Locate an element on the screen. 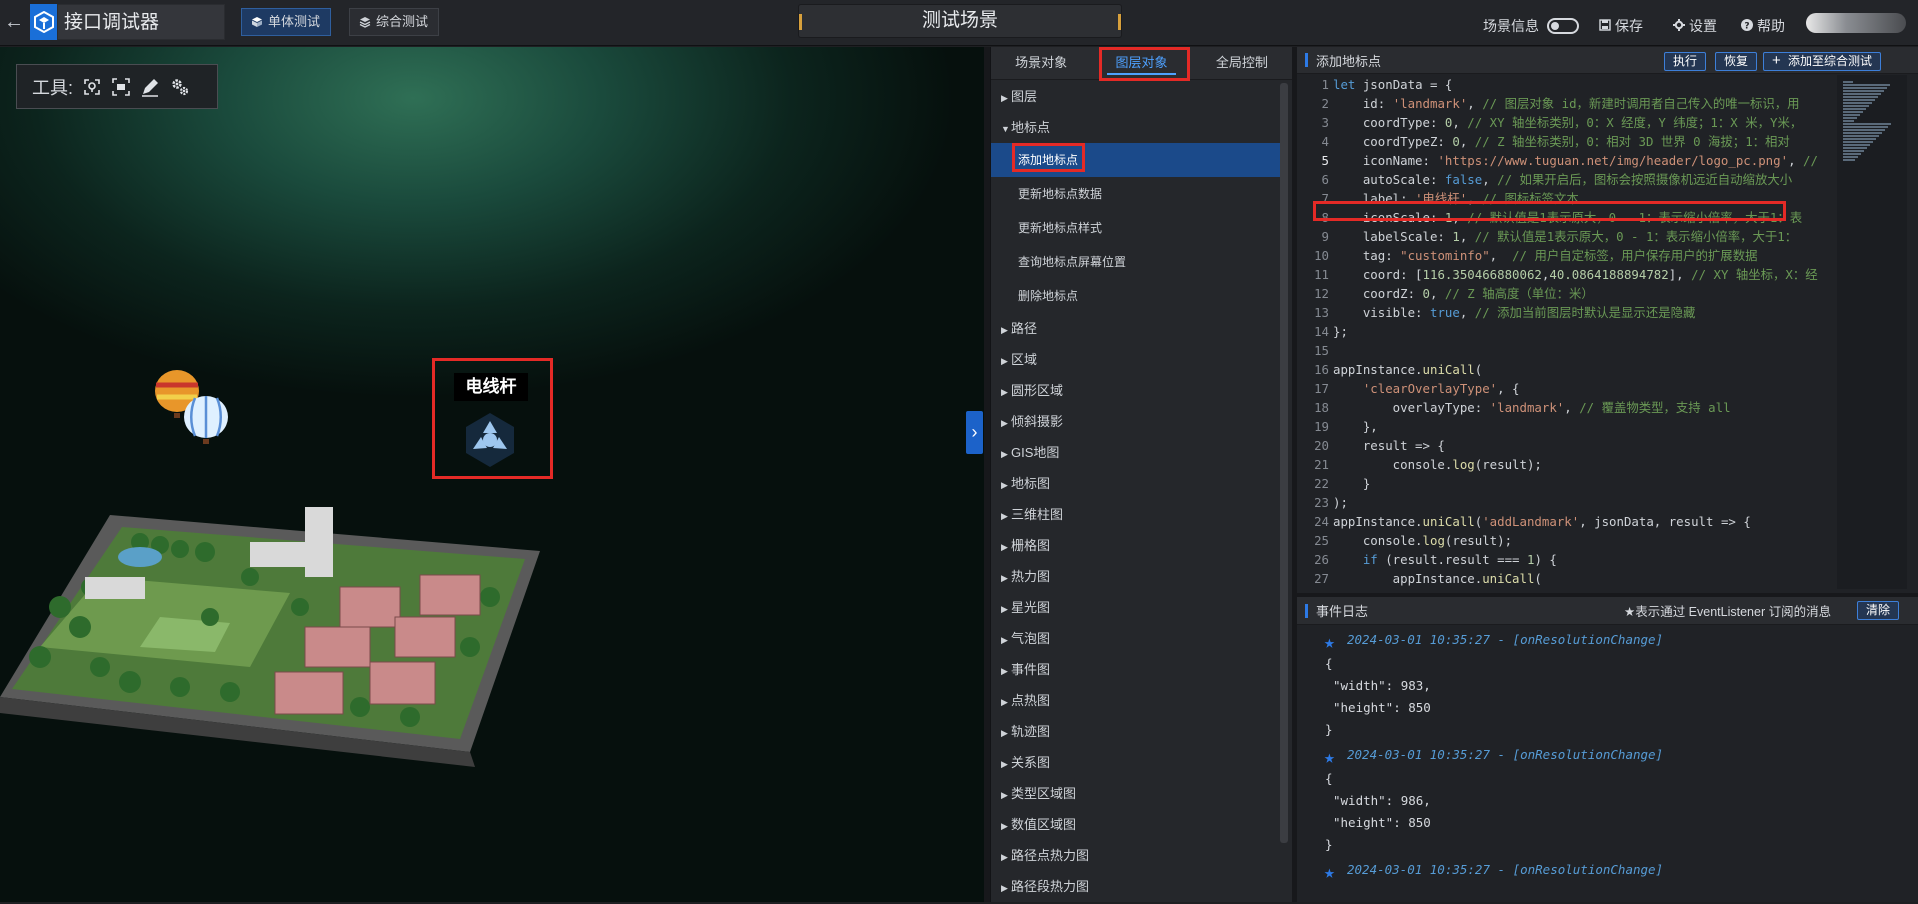  tree-item-label: 圆形区域 is located at coordinates (1037, 390).